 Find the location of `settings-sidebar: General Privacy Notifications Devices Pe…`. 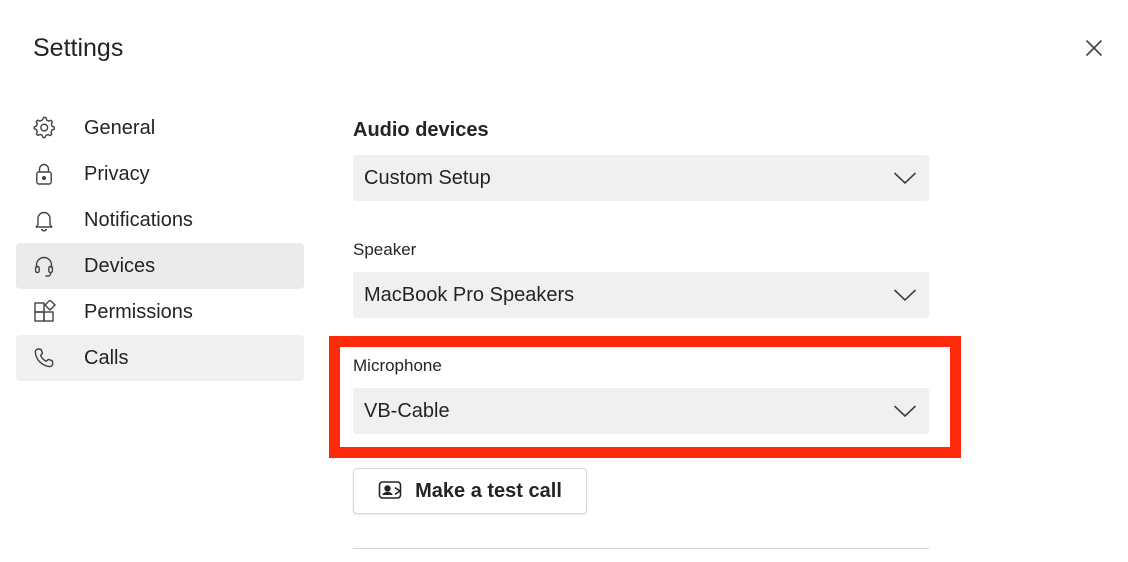

settings-sidebar: General Privacy Notifications Devices Pe… is located at coordinates (160, 243).